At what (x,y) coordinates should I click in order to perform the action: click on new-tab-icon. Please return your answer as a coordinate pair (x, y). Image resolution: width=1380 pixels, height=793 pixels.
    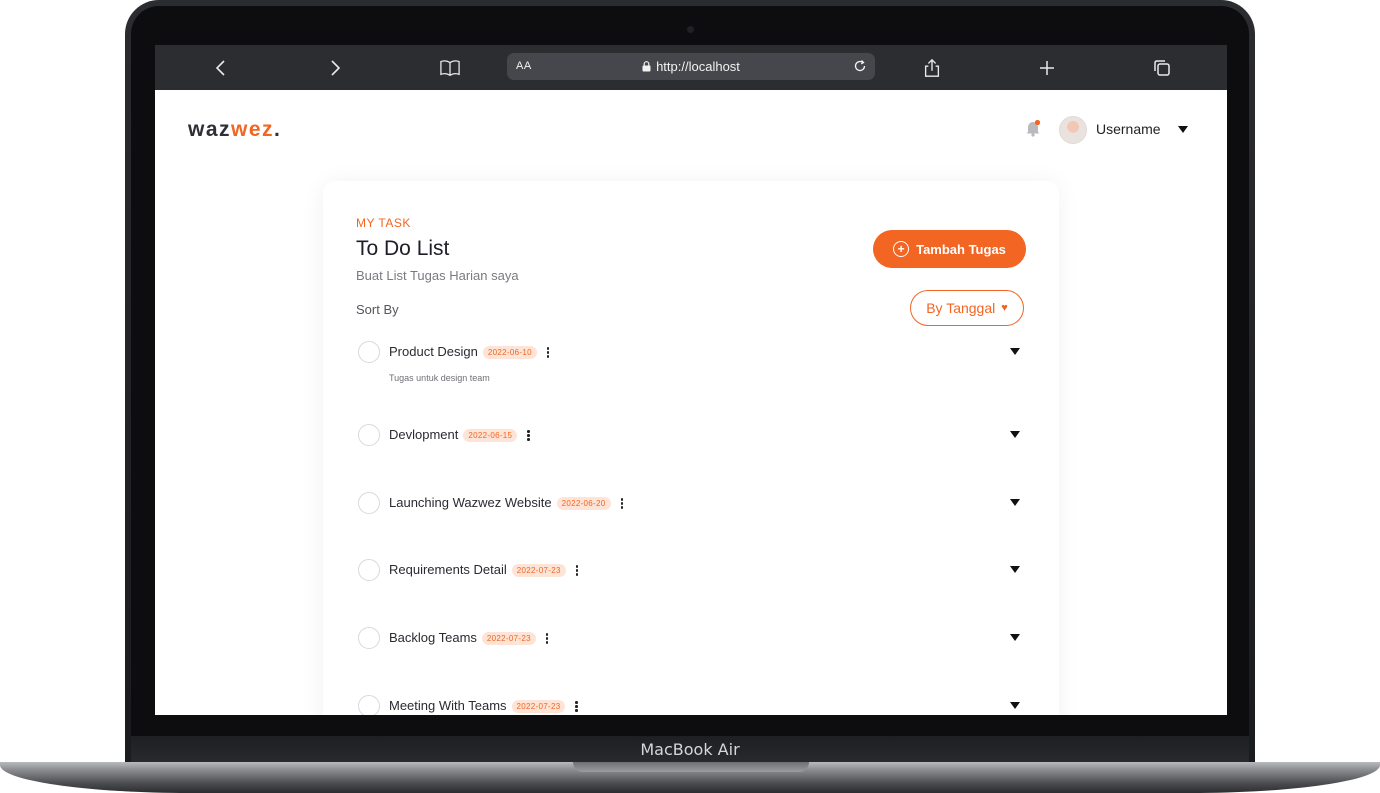
    Looking at the image, I should click on (1047, 68).